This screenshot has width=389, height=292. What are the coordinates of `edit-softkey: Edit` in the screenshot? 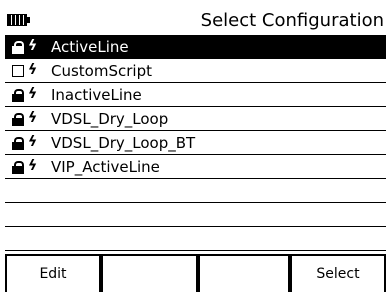 It's located at (53, 273).